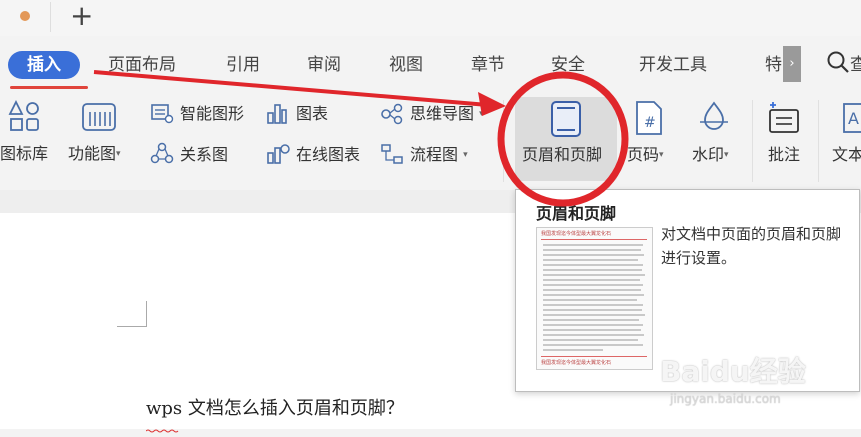 This screenshot has height=437, width=861. I want to click on document-text: wps 文档怎么插入页眉和页脚？, so click(275, 407).